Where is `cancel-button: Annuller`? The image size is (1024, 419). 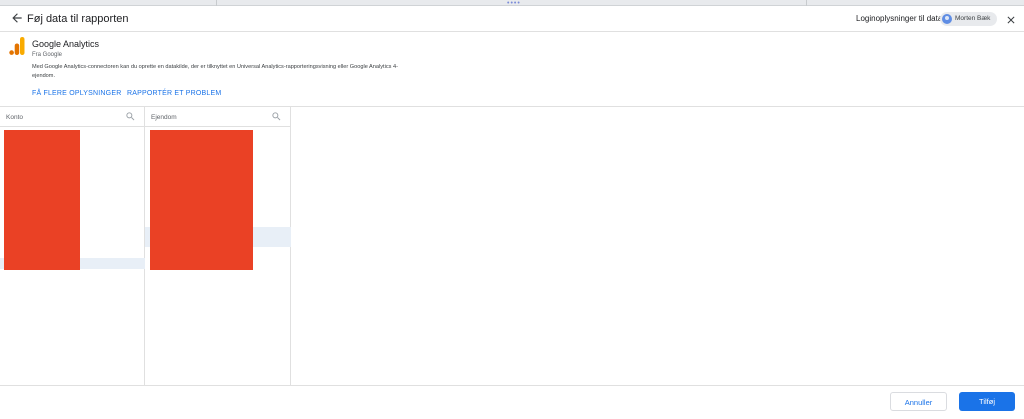 cancel-button: Annuller is located at coordinates (918, 401).